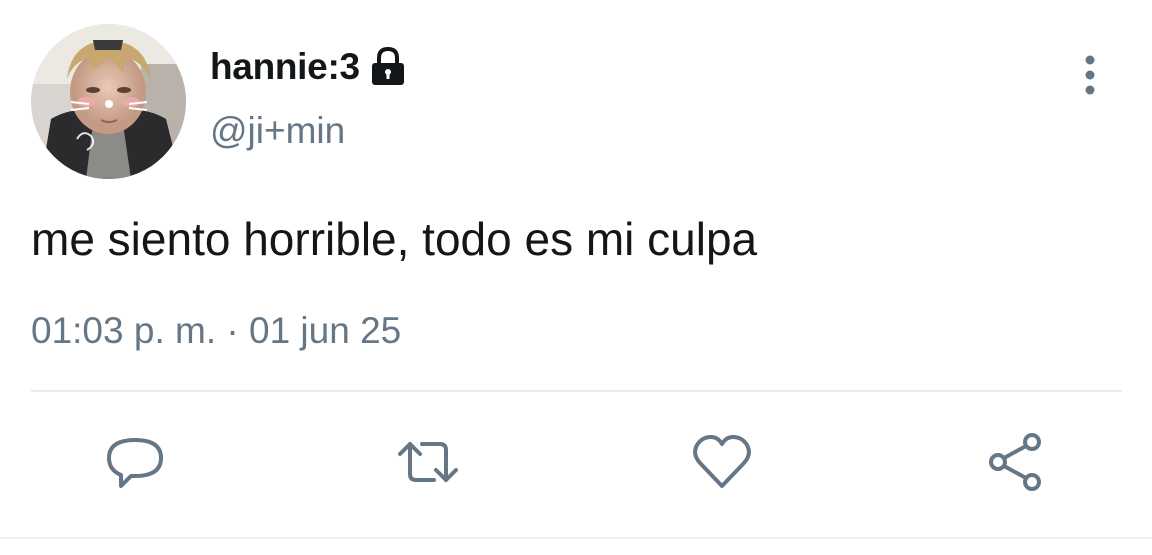 Image resolution: width=1152 pixels, height=555 pixels. I want to click on retweet-icon, so click(428, 462).